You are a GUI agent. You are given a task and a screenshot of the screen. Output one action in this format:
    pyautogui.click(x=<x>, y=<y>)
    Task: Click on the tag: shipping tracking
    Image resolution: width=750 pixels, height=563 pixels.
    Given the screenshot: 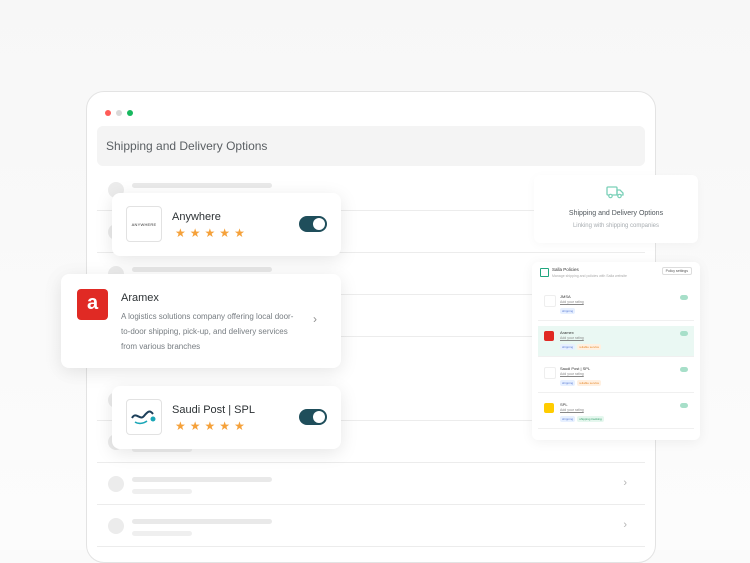 What is the action you would take?
    pyautogui.click(x=590, y=419)
    